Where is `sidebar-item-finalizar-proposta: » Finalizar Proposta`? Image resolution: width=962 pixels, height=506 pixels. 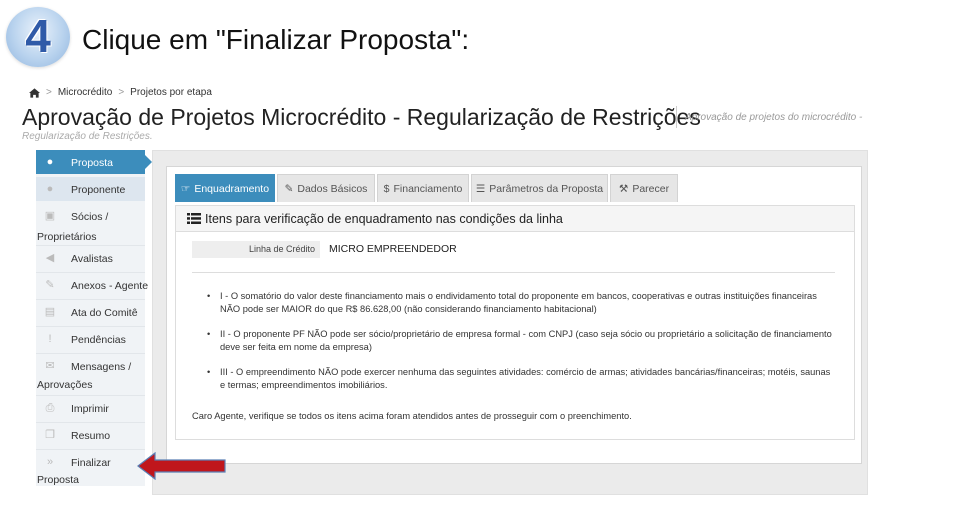
sidebar-item-finalizar-proposta: » Finalizar Proposta is located at coordinates (90, 468).